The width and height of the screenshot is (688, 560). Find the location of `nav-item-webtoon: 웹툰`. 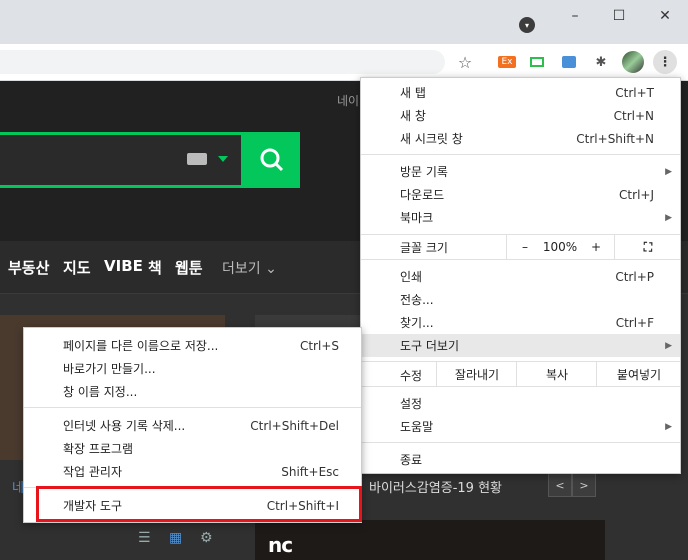

nav-item-webtoon: 웹툰 is located at coordinates (189, 267).